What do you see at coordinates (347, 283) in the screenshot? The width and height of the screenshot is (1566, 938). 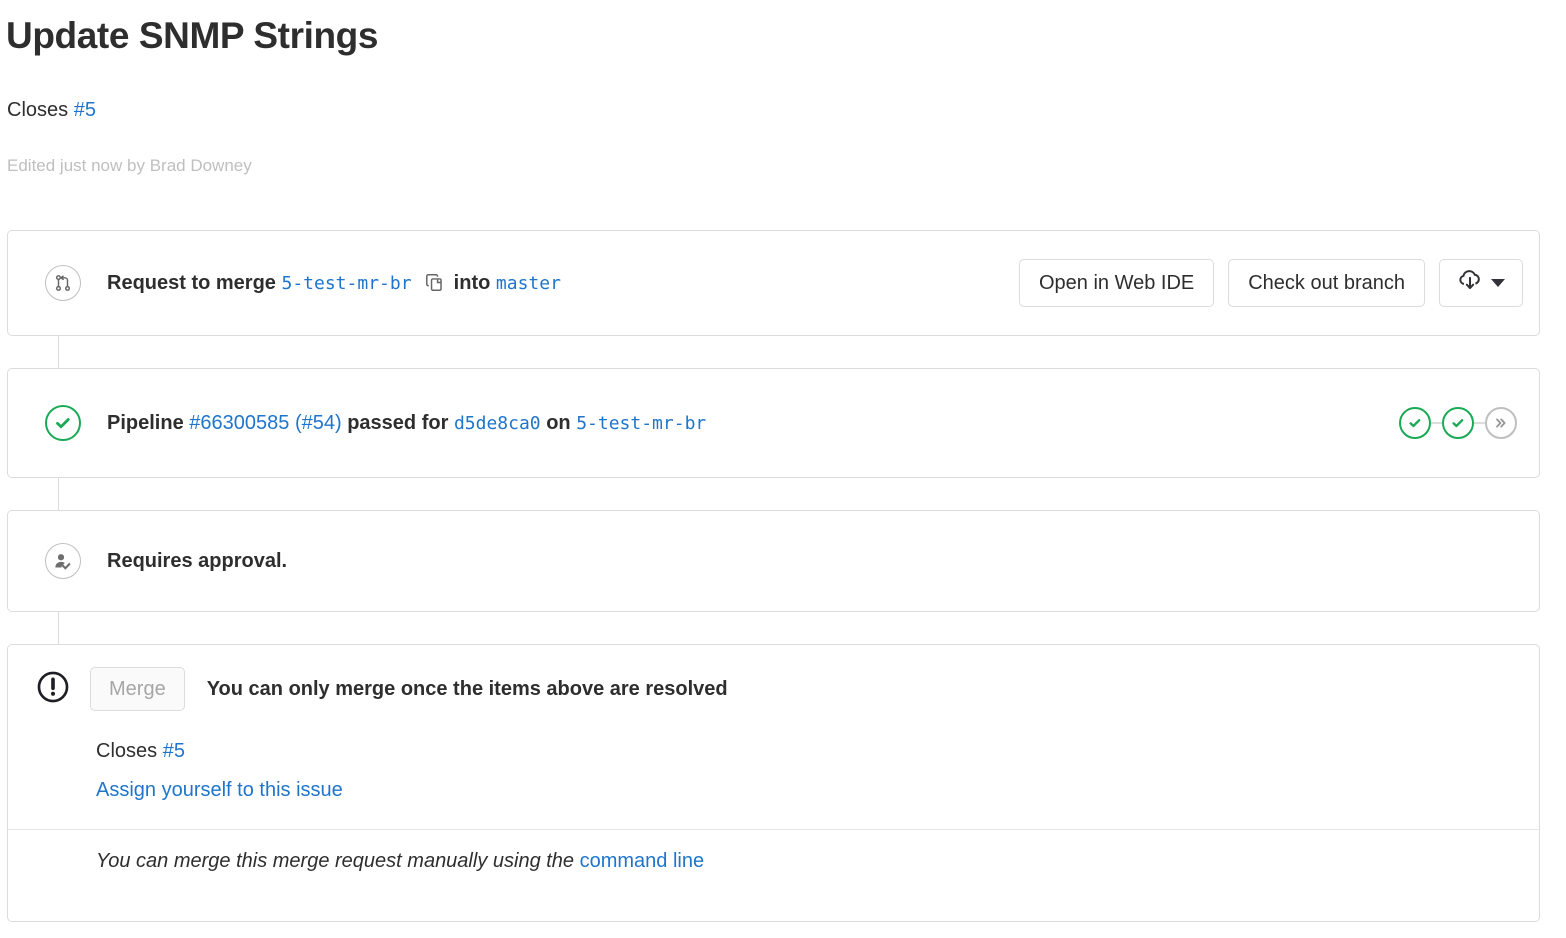 I see `source-branch-link: 5-test-mr-br` at bounding box center [347, 283].